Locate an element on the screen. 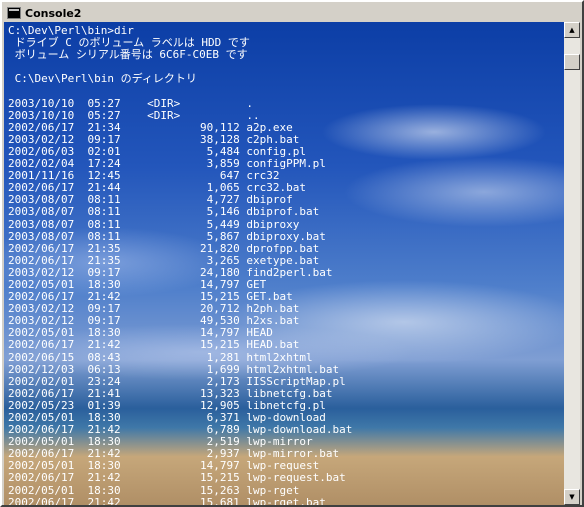 This screenshot has width=584, height=507. console-line: 2002/06/17 21:35 21,820 dprofpp.bat is located at coordinates (164, 248).